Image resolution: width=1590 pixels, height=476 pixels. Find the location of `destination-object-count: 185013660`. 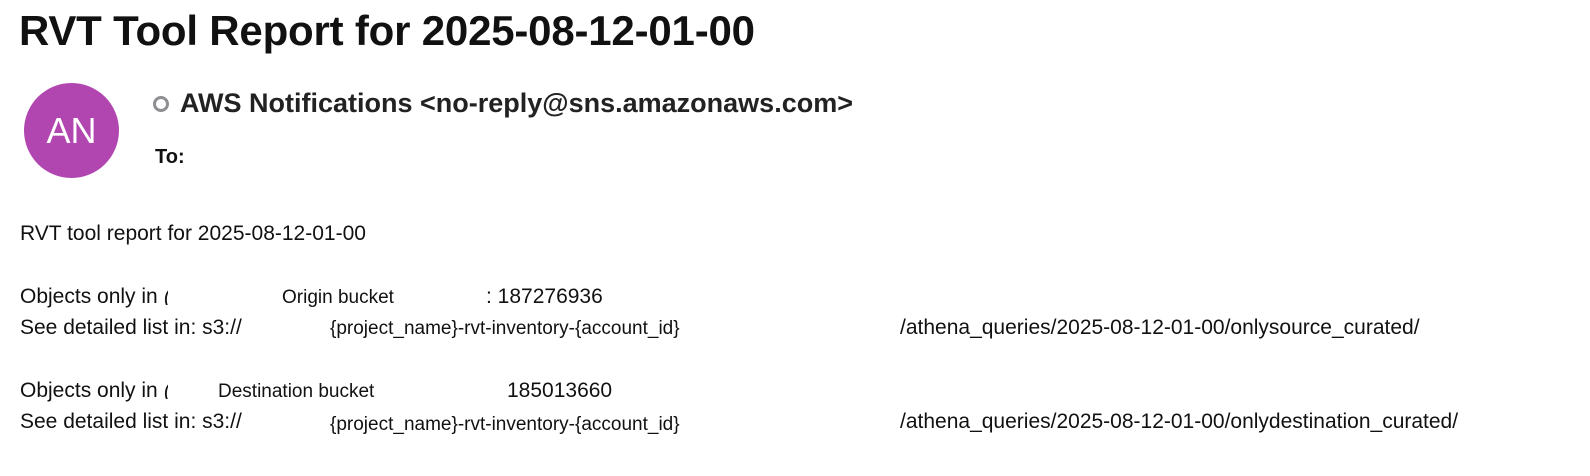

destination-object-count: 185013660 is located at coordinates (560, 390).